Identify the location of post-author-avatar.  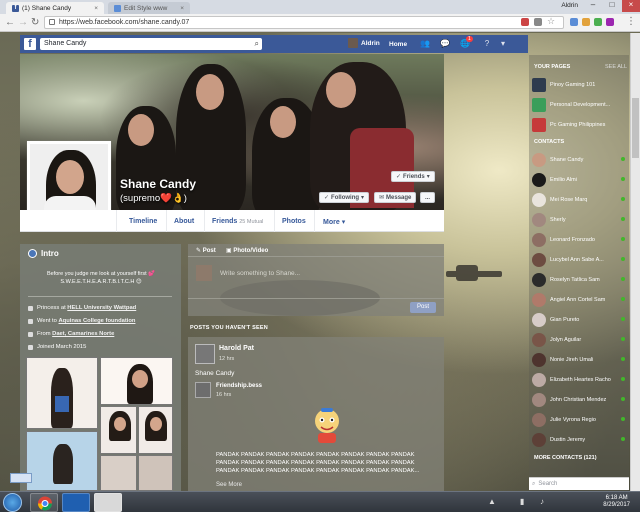
(205, 354).